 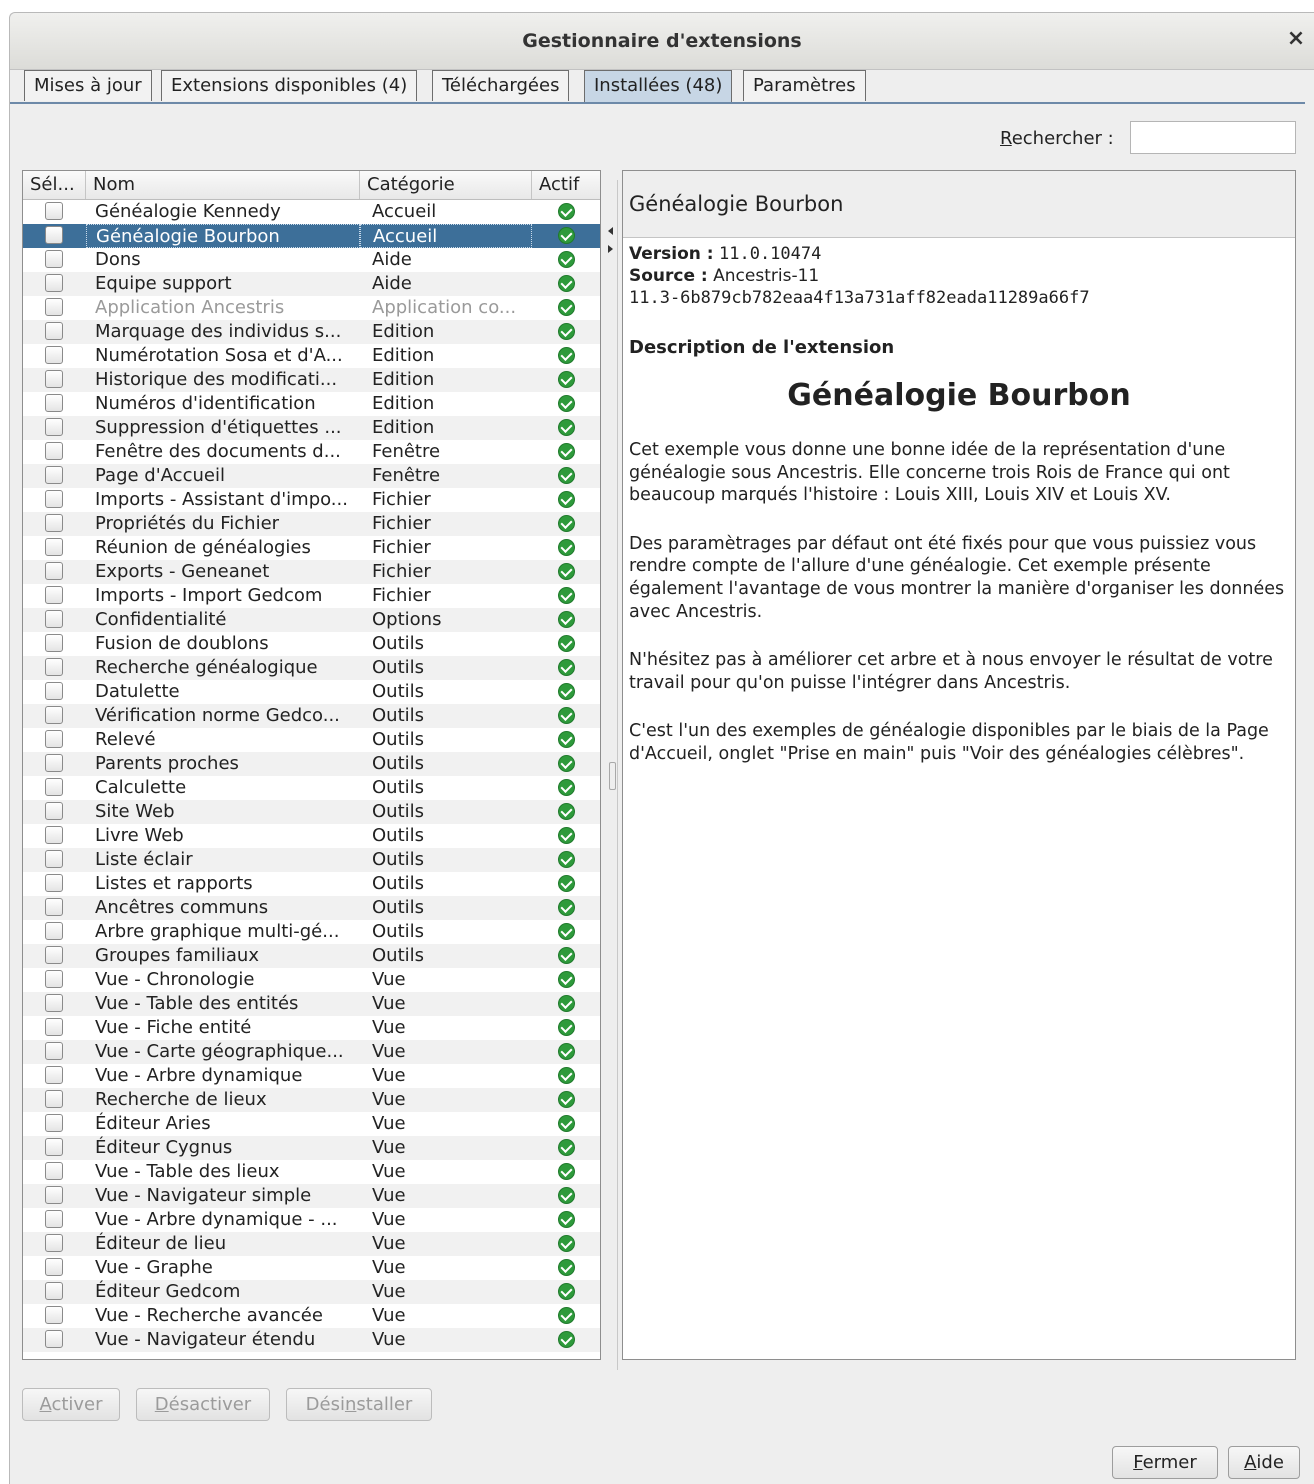 I want to click on search-input, so click(x=1213, y=137).